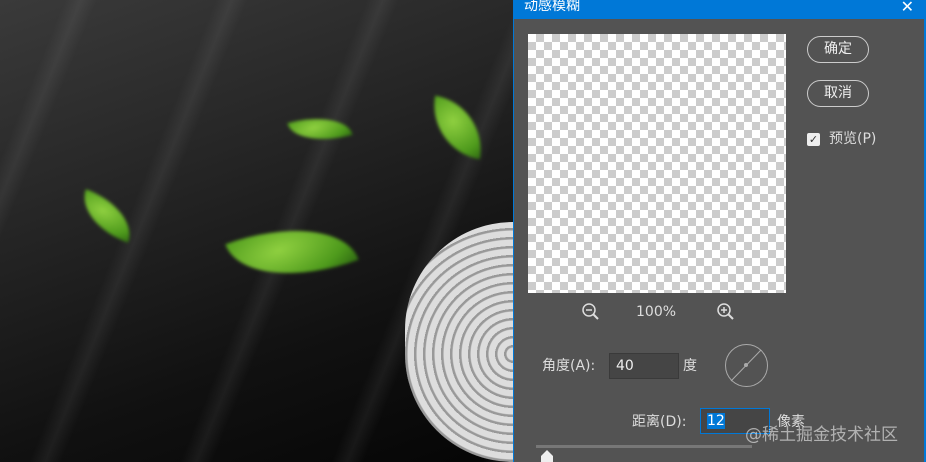  I want to click on cancel-button: 取消, so click(838, 93).